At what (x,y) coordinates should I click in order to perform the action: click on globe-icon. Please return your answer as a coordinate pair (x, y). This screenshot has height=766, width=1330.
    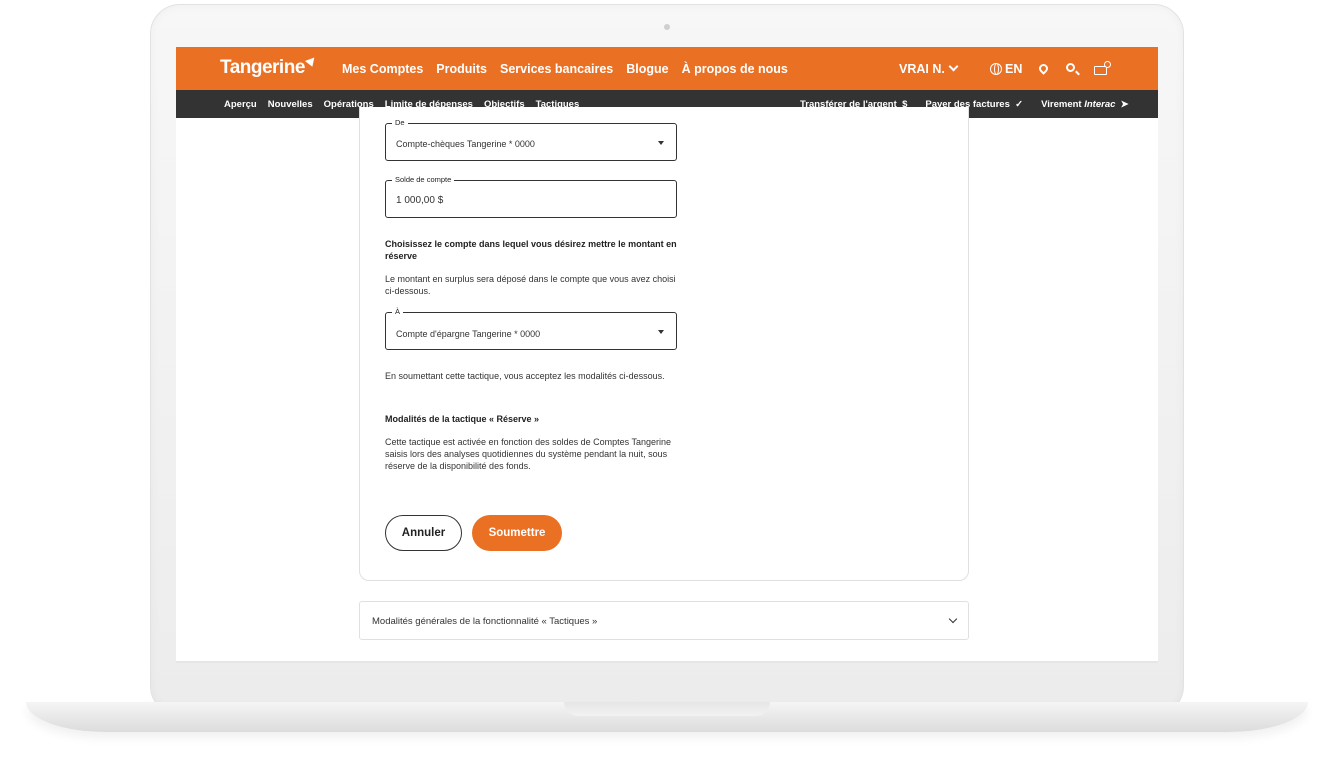
    Looking at the image, I should click on (996, 69).